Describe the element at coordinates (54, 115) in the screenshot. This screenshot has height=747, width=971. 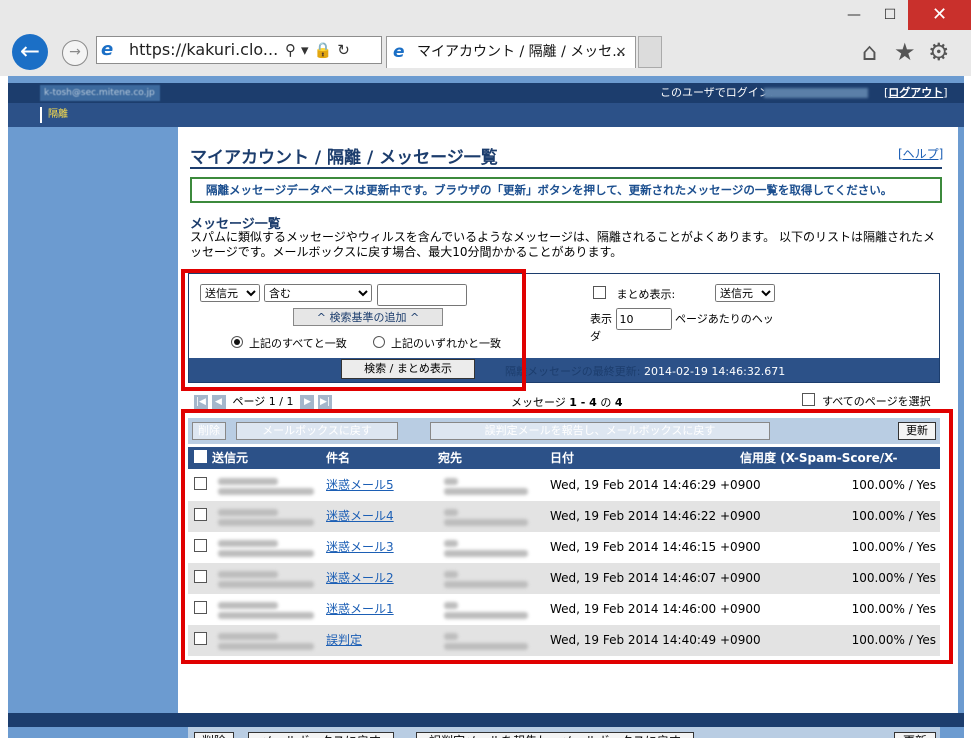
I see `nav-item-quarantine: 隔離` at that location.